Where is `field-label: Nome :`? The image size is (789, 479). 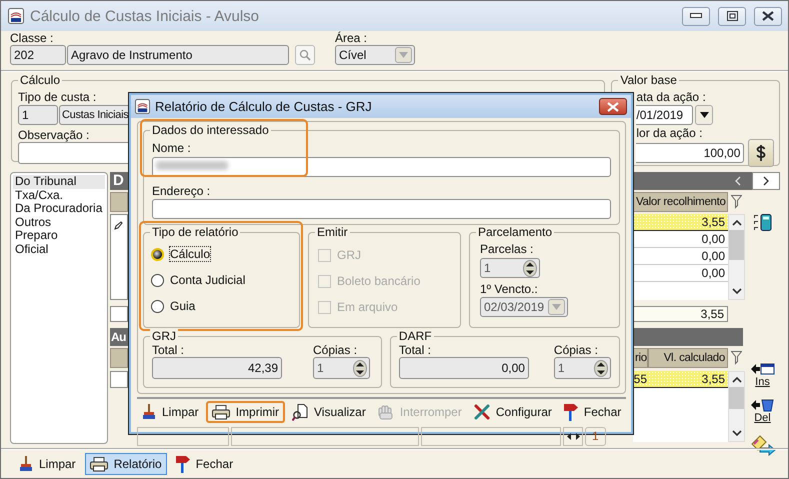
field-label: Nome : is located at coordinates (171, 148).